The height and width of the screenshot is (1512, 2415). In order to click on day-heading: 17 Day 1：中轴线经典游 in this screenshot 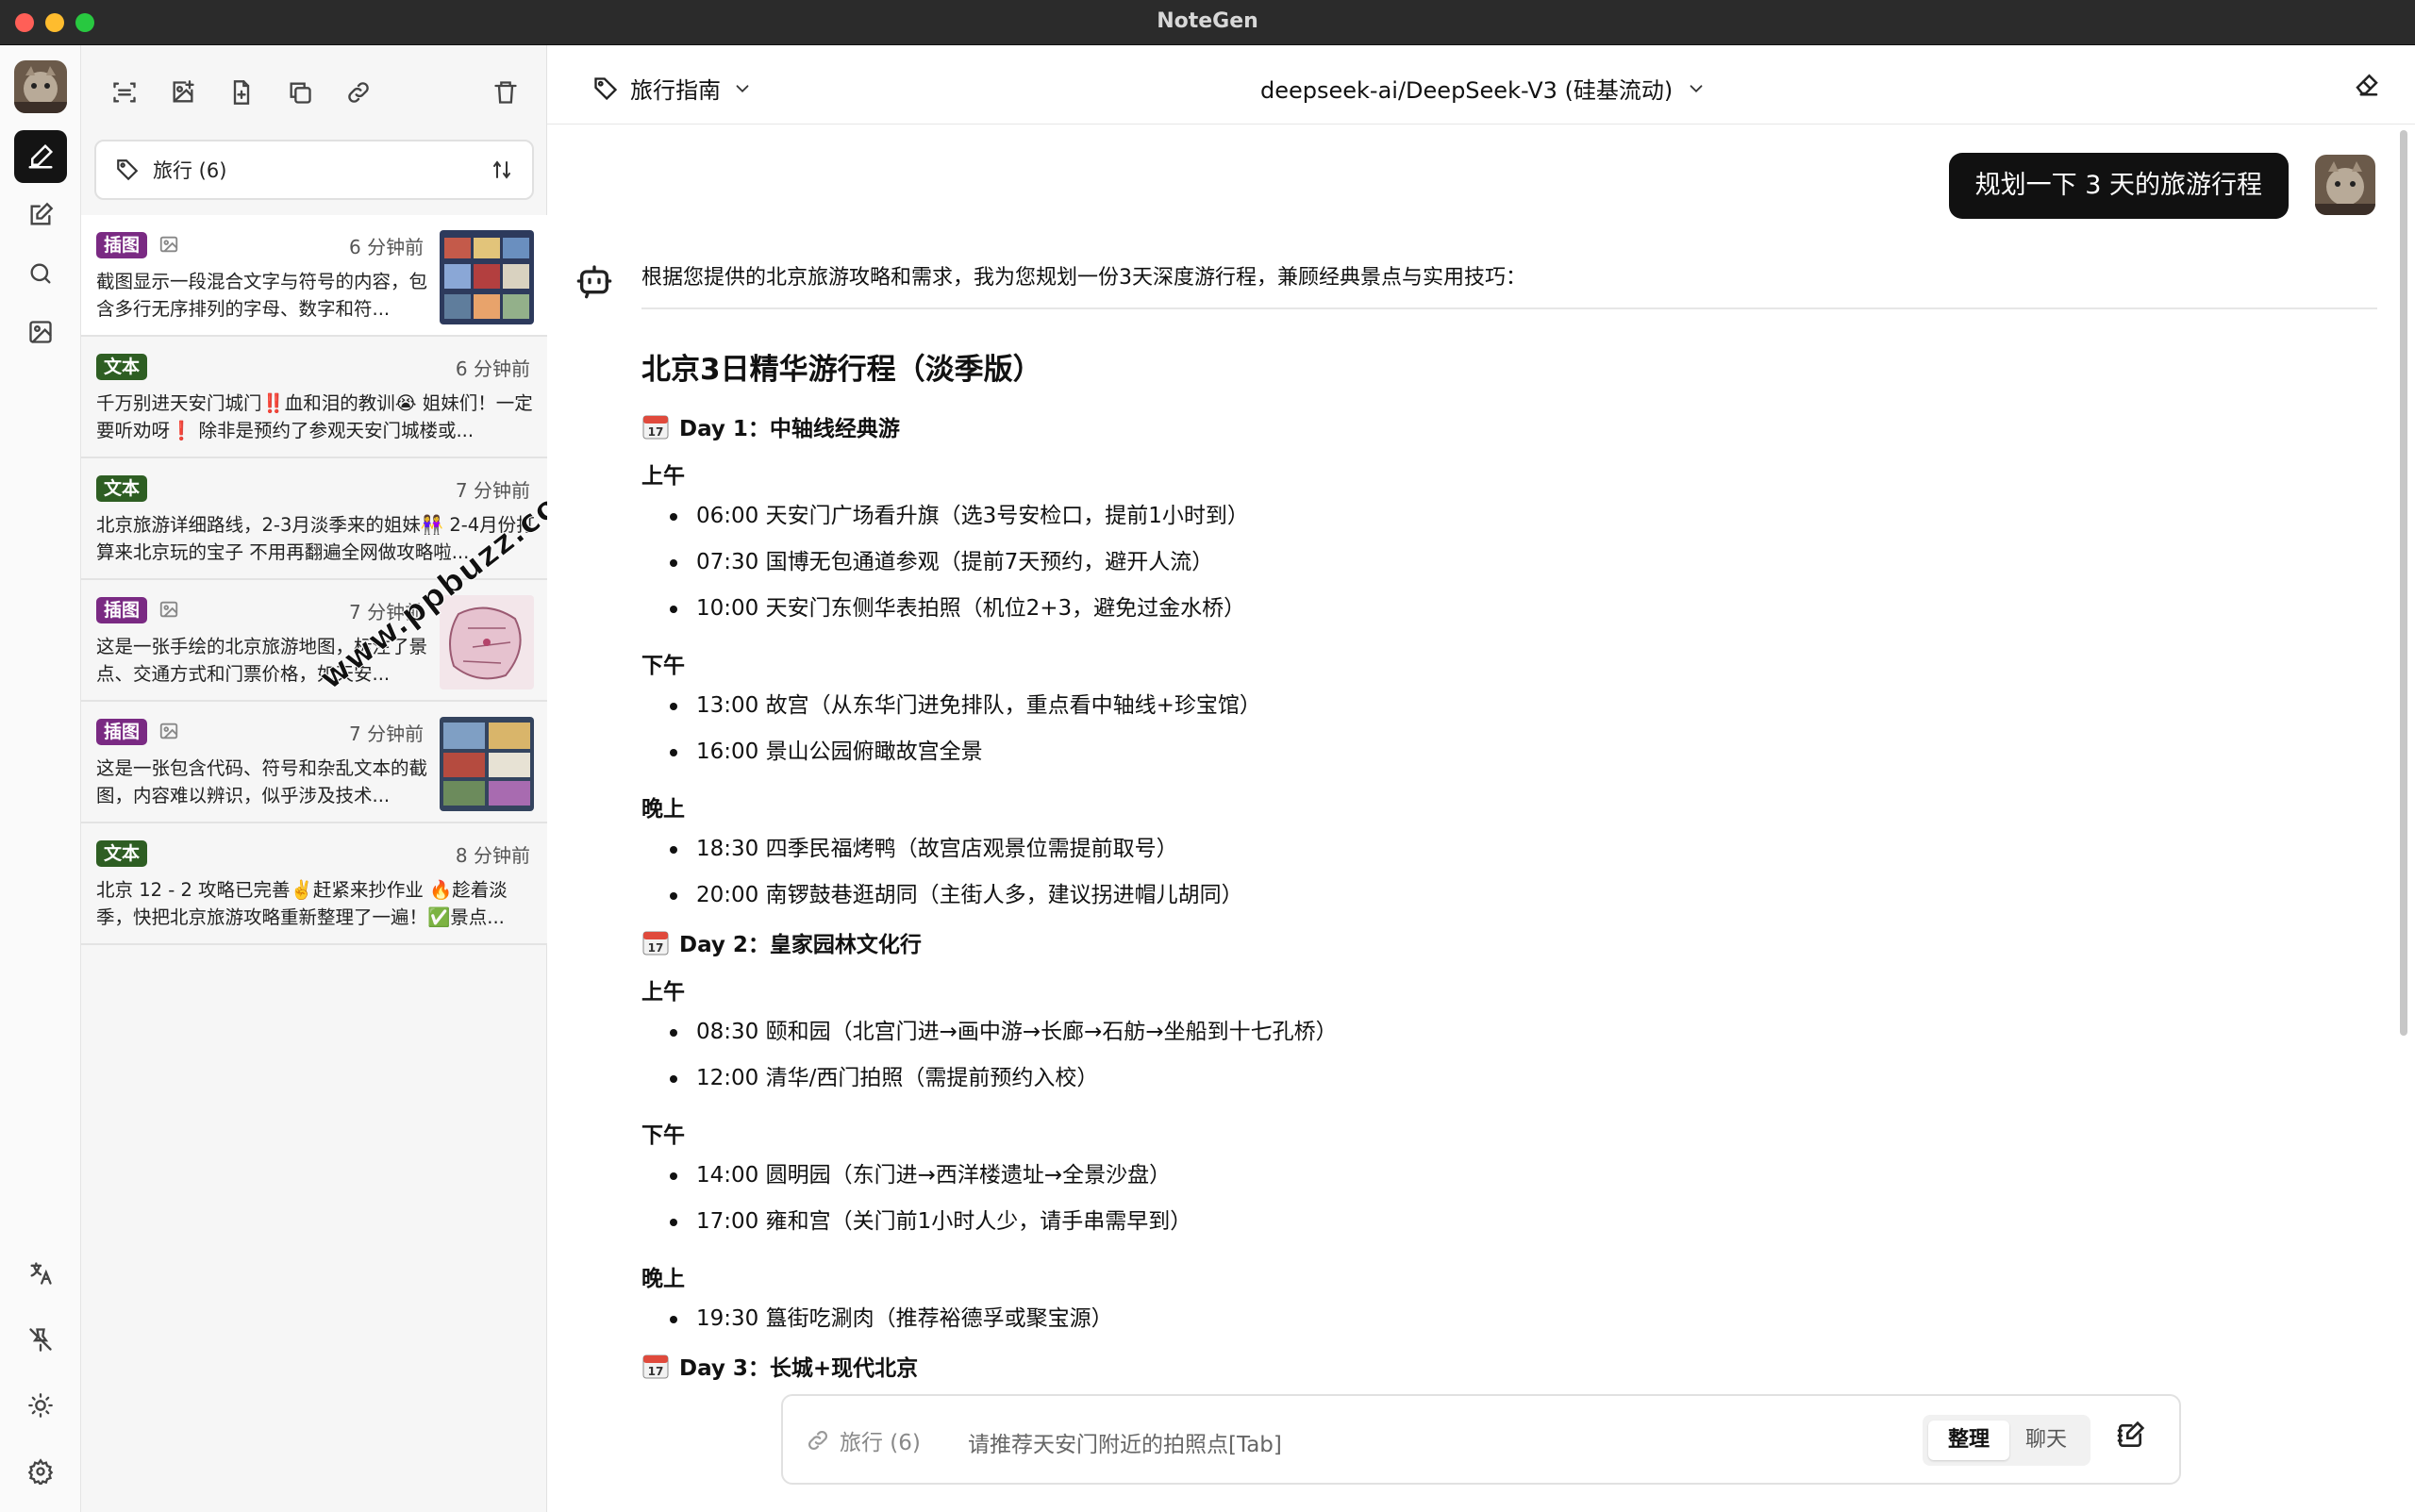, I will do `click(1509, 426)`.